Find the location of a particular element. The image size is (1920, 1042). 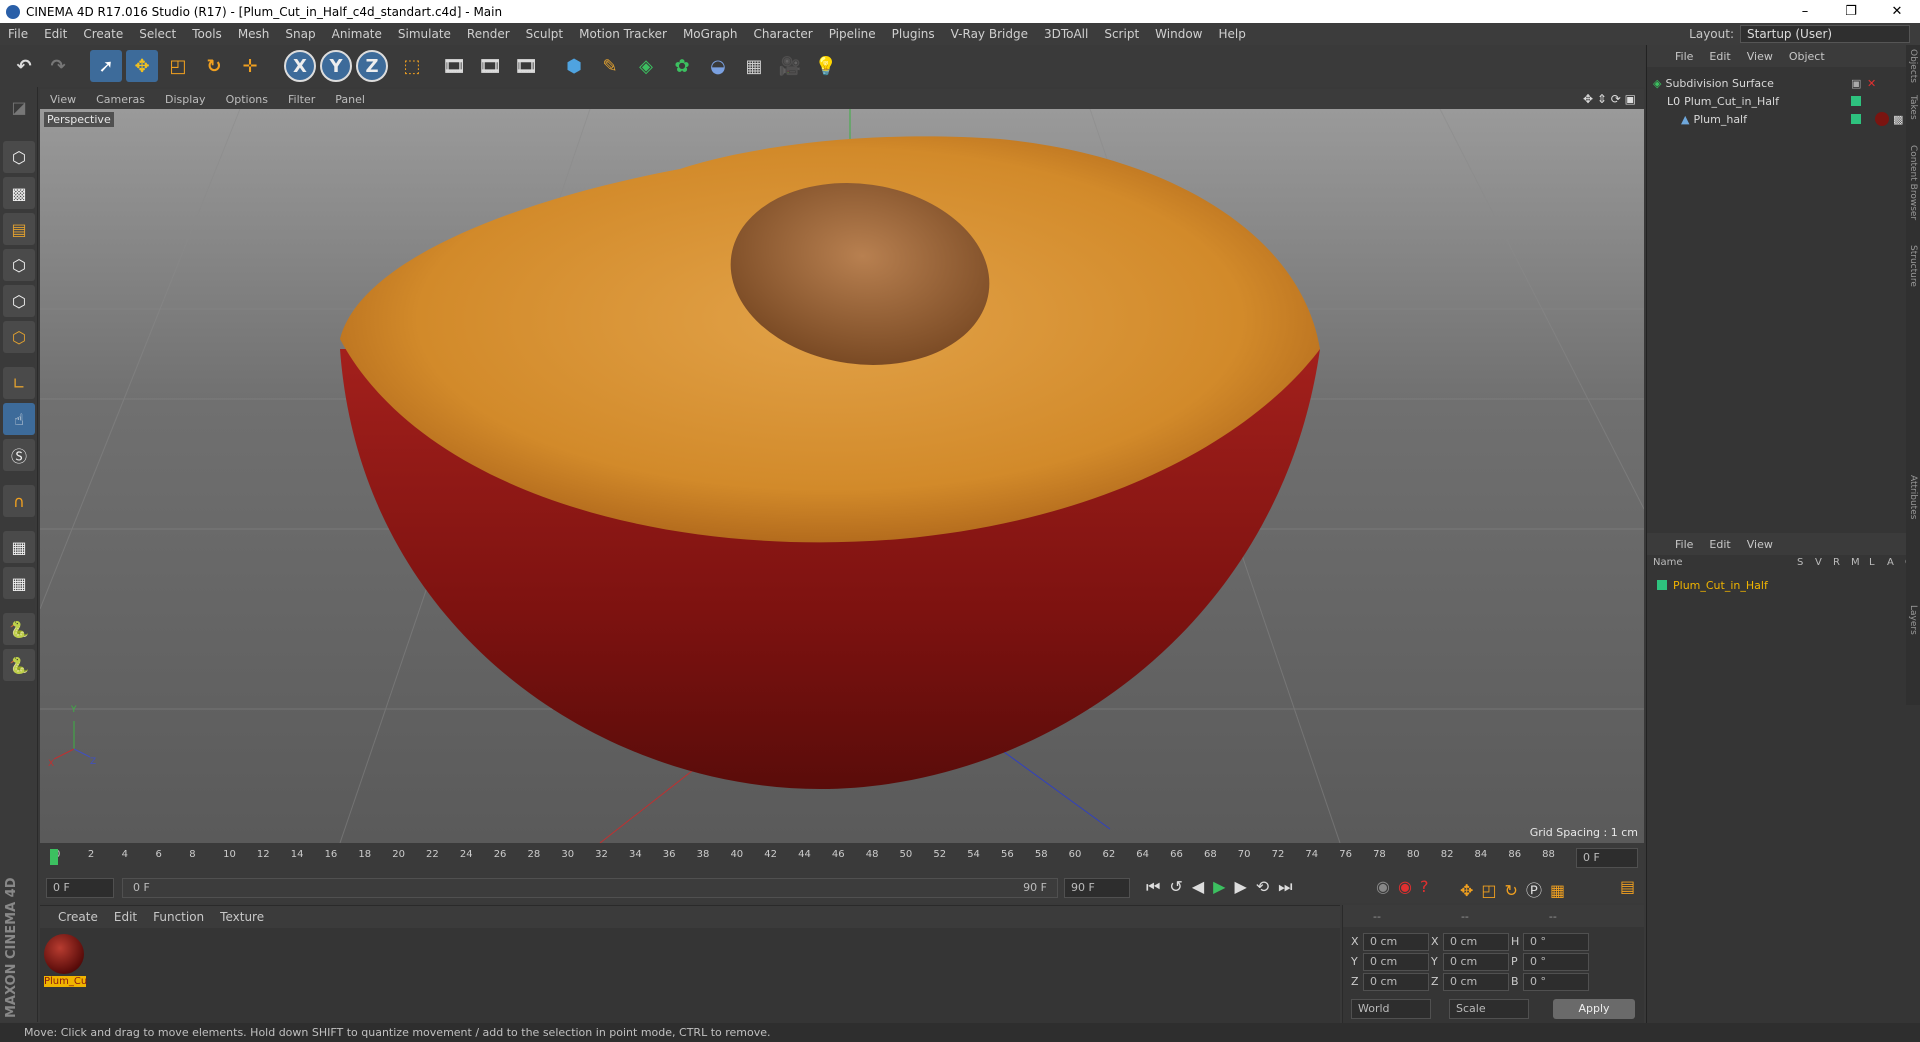

texture-mode-icon: ▩ is located at coordinates (19, 193).